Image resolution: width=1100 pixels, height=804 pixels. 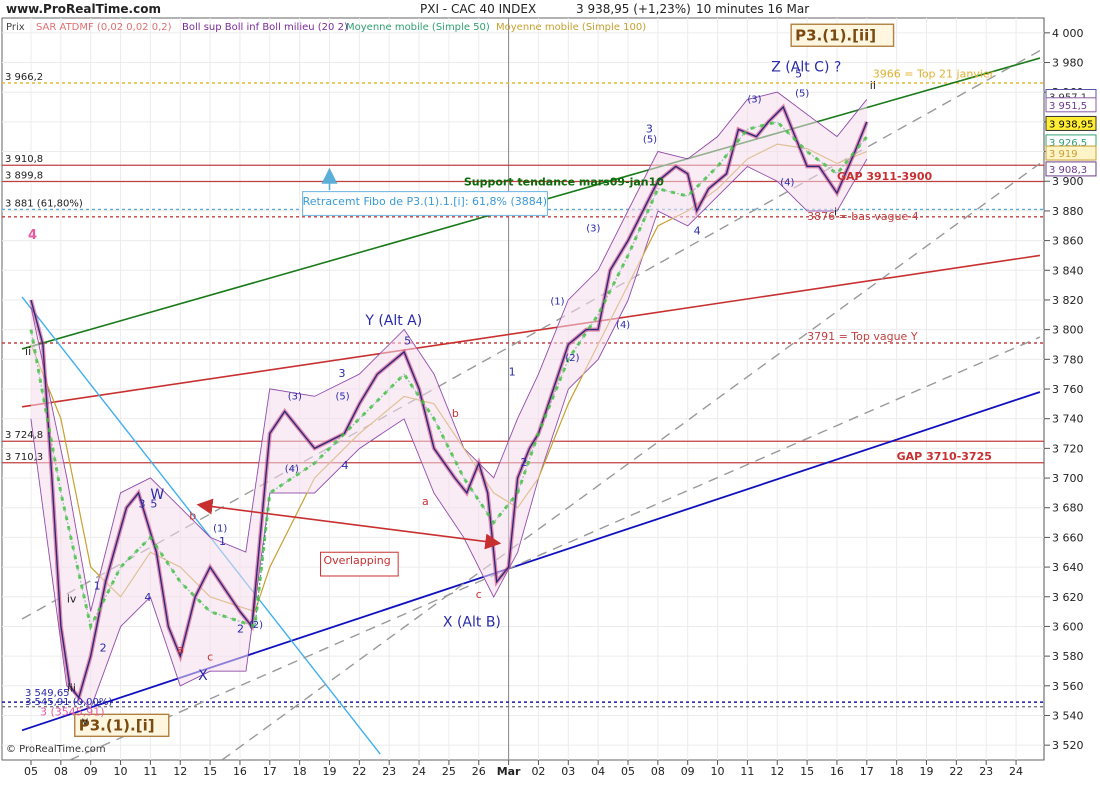 I want to click on y-tick-label: 3 660, so click(x=1068, y=537).